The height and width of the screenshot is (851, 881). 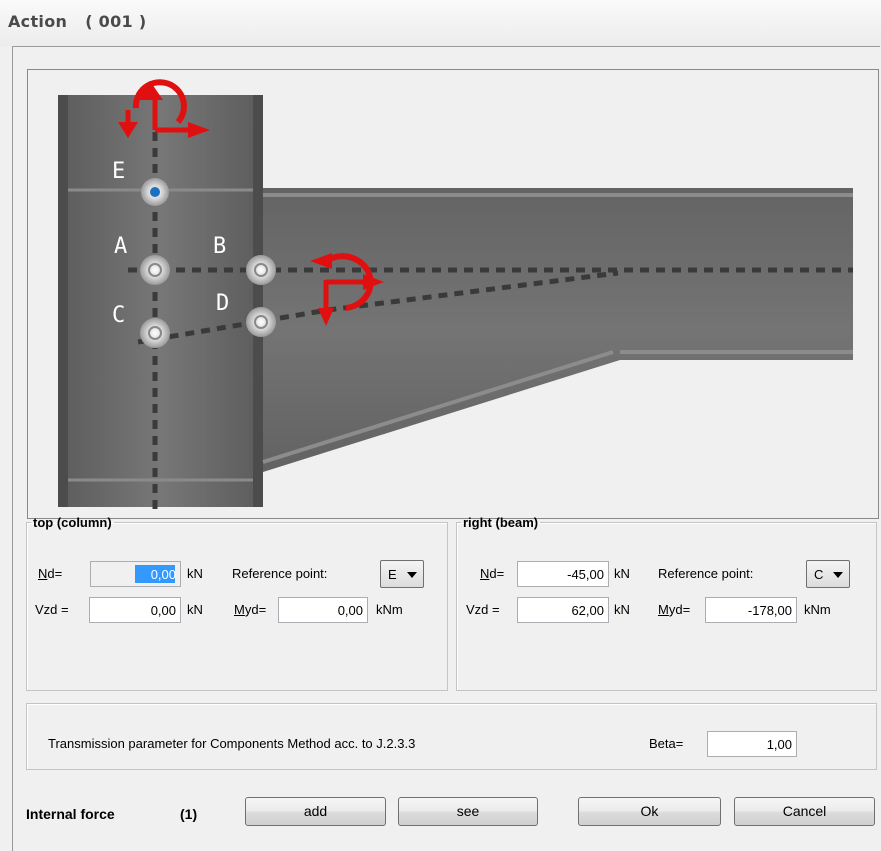 What do you see at coordinates (261, 322) in the screenshot?
I see `bolt-d` at bounding box center [261, 322].